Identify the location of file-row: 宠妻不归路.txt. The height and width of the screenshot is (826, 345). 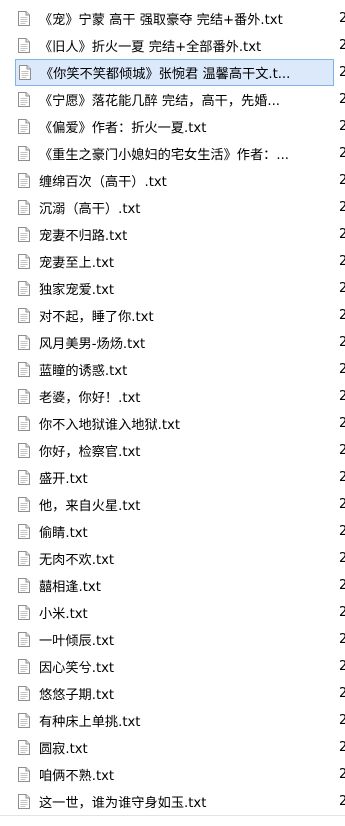
(174, 234).